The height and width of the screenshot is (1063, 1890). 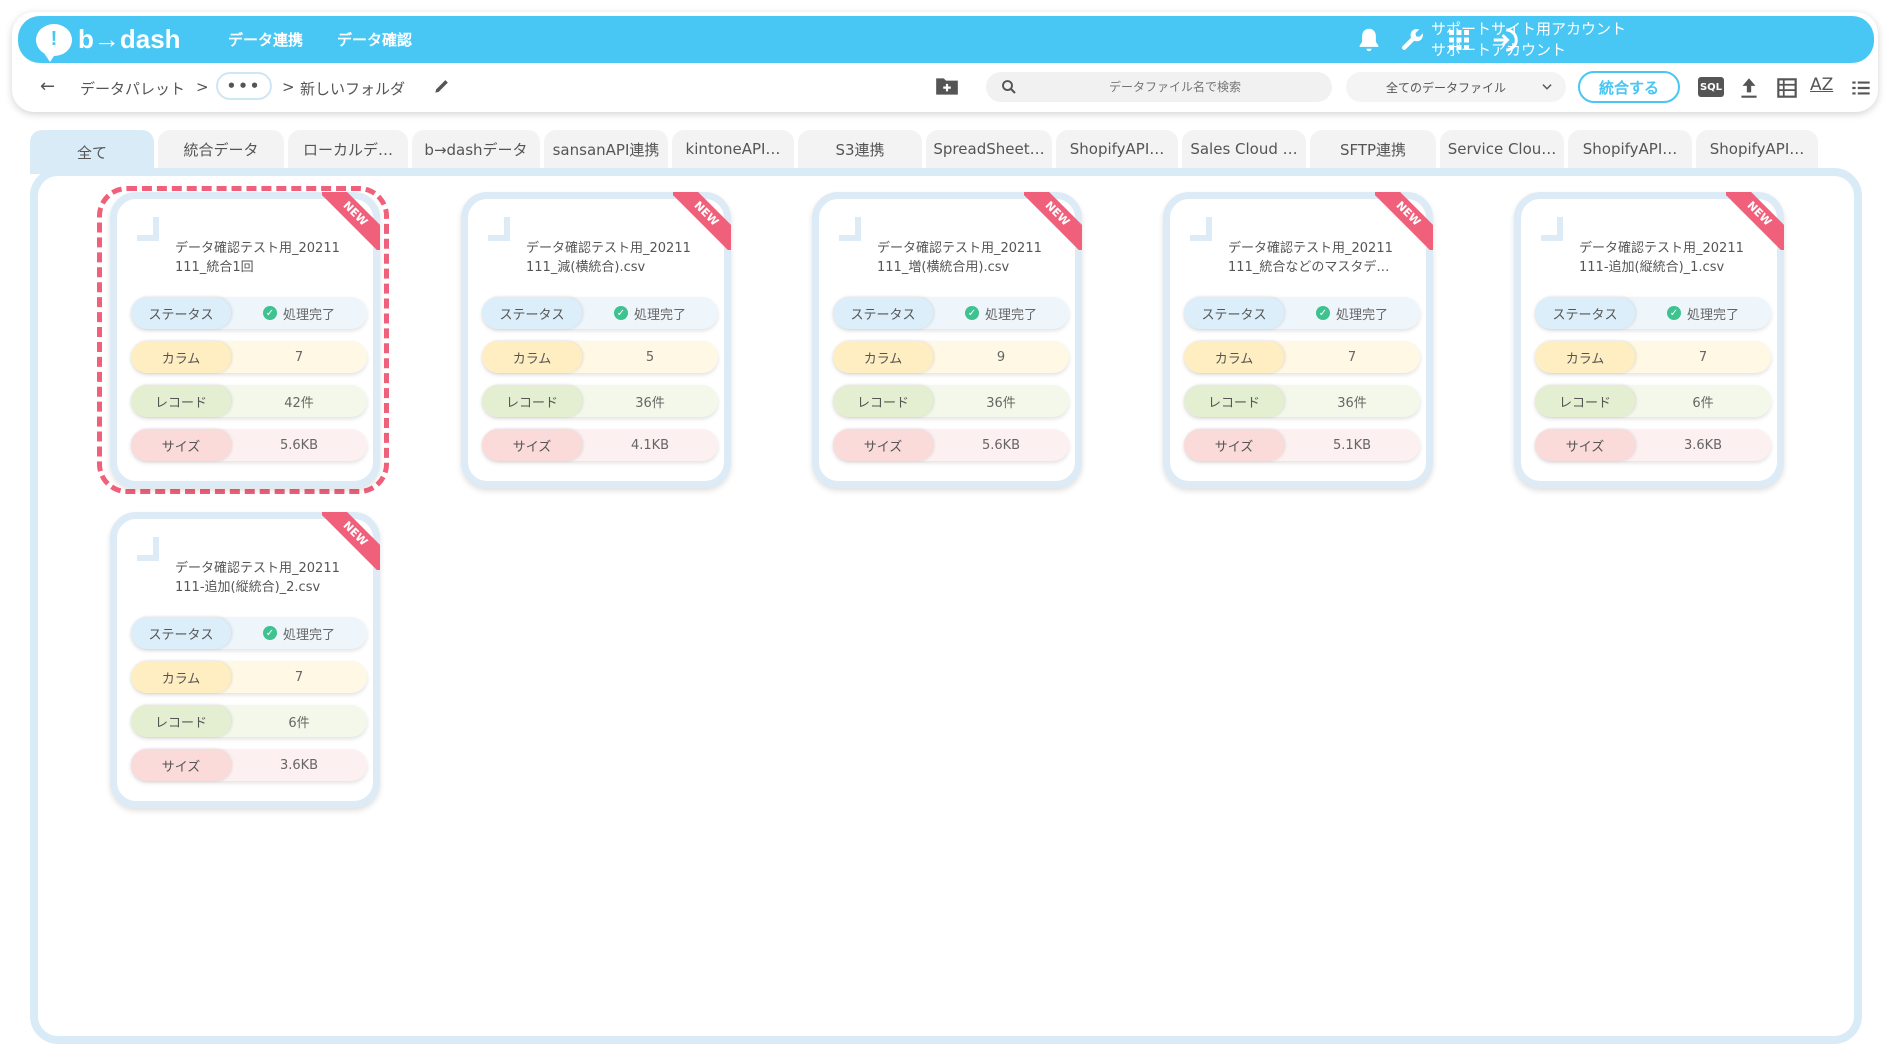 I want to click on search-input, so click(x=1175, y=87).